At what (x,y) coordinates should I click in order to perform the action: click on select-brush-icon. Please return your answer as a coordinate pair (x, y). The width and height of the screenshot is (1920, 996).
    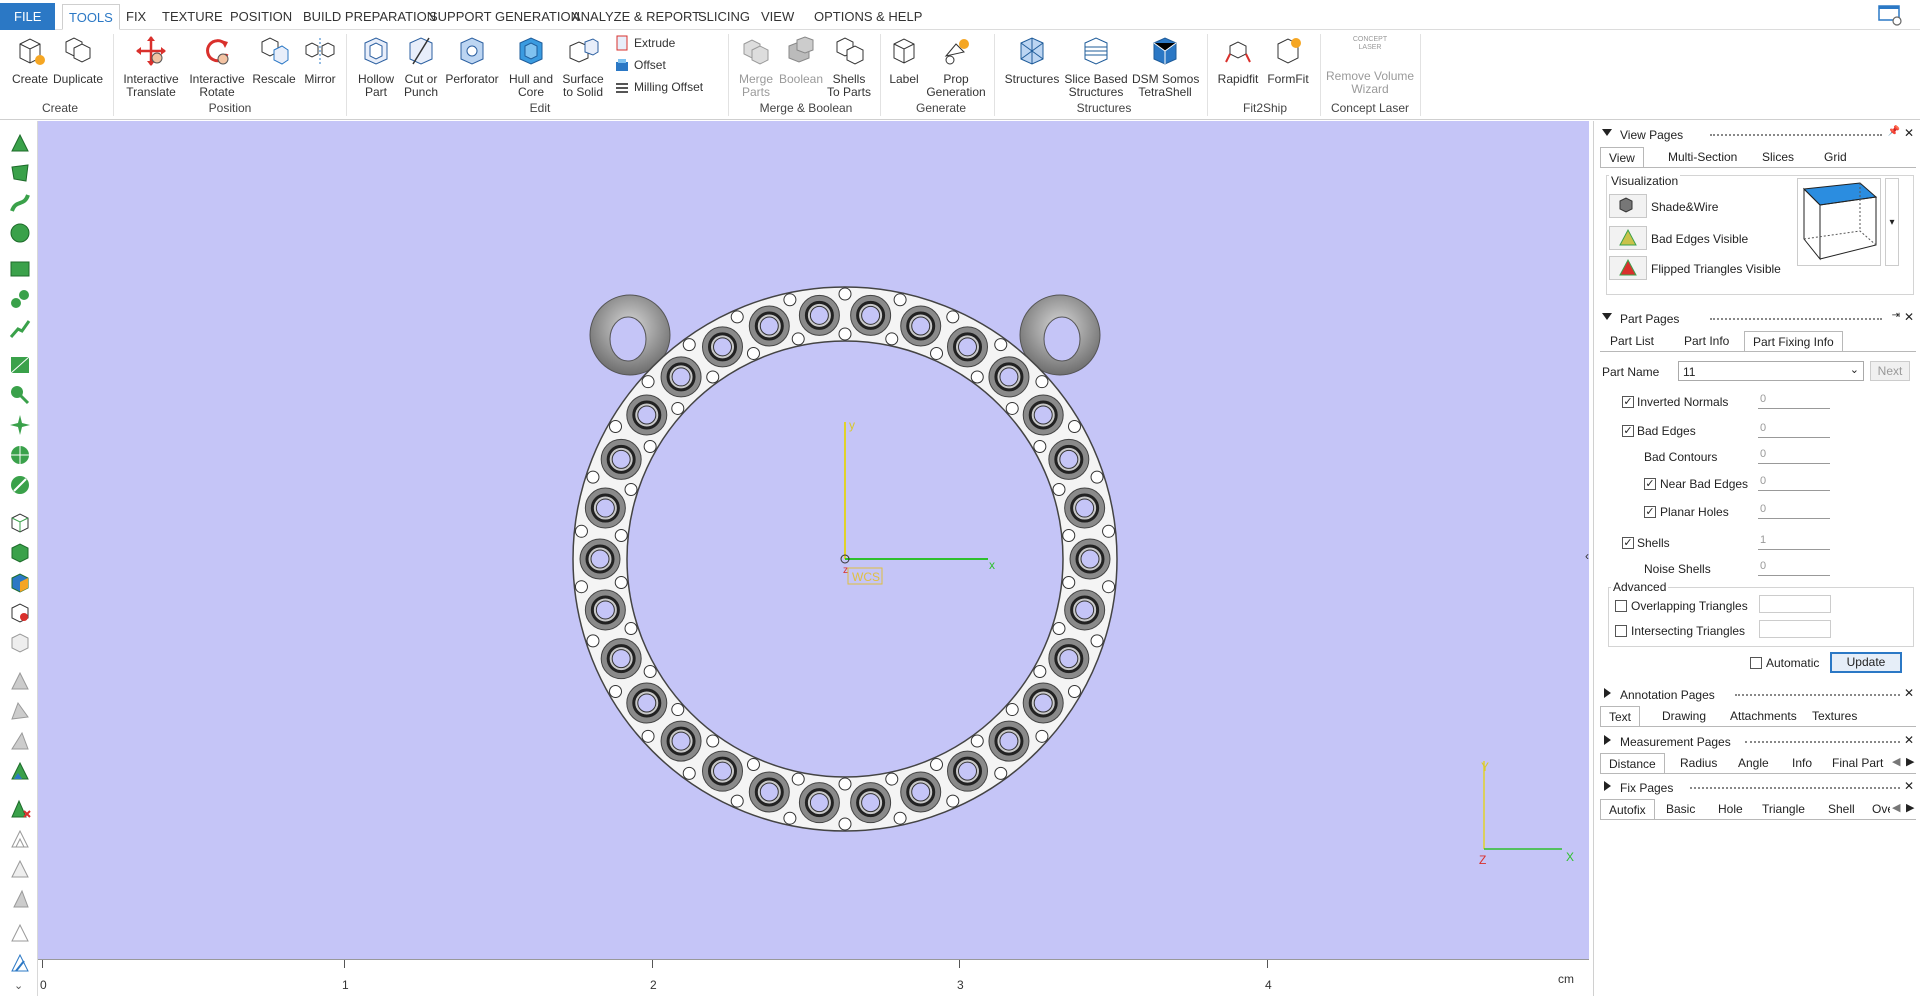
    Looking at the image, I should click on (20, 299).